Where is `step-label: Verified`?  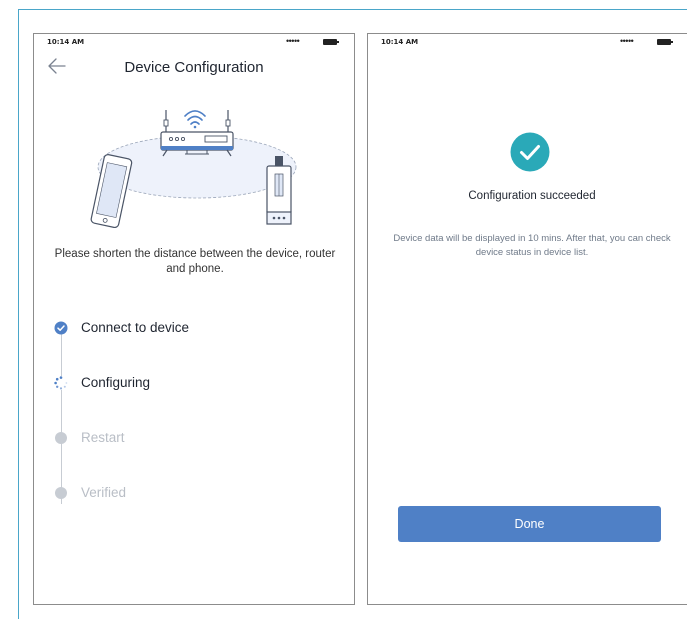 step-label: Verified is located at coordinates (104, 492).